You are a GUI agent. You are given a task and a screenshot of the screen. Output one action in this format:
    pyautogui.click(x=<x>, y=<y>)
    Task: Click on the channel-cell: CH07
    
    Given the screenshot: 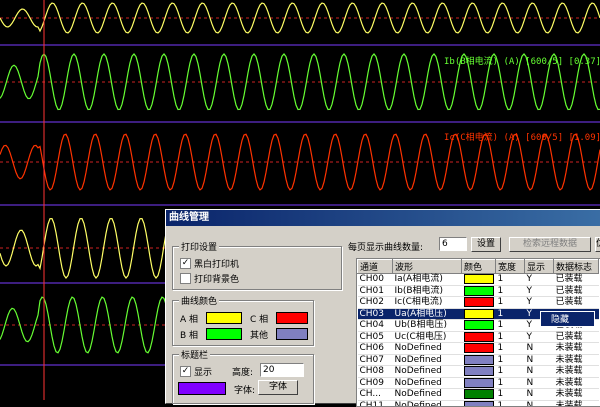 What is the action you would take?
    pyautogui.click(x=375, y=360)
    